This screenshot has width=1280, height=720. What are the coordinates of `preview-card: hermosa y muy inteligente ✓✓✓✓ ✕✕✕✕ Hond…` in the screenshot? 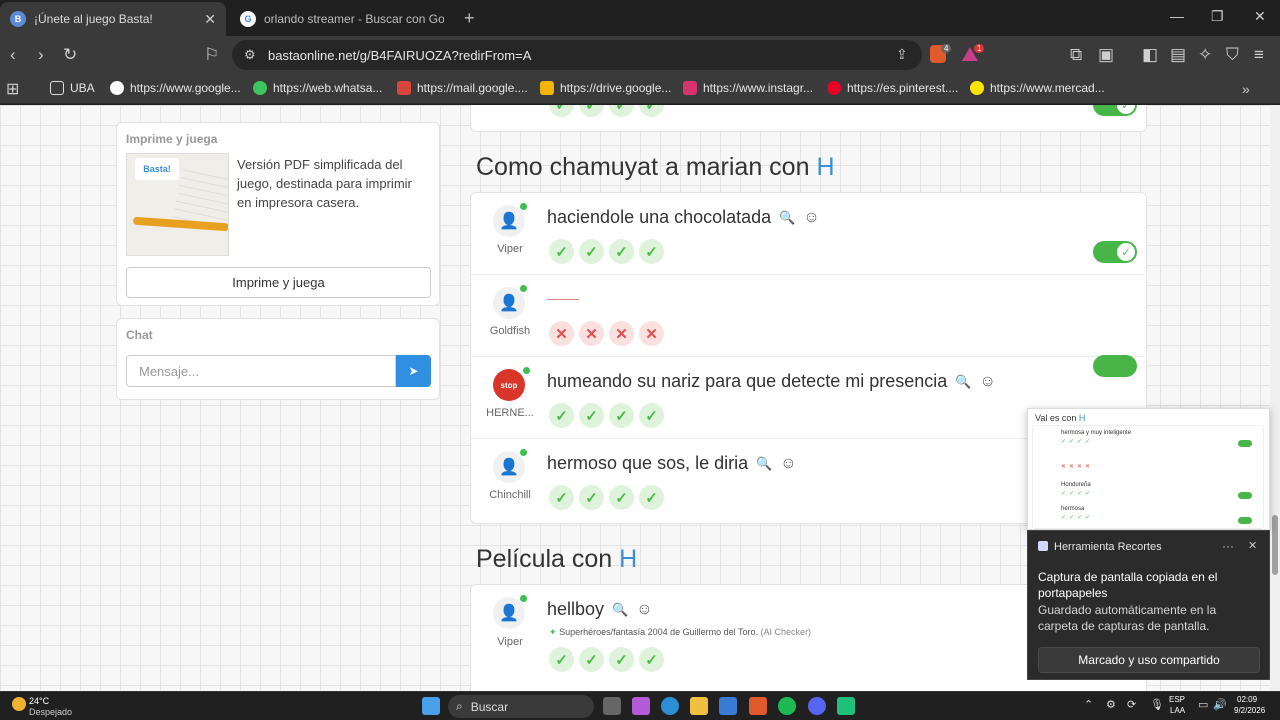 It's located at (1148, 477).